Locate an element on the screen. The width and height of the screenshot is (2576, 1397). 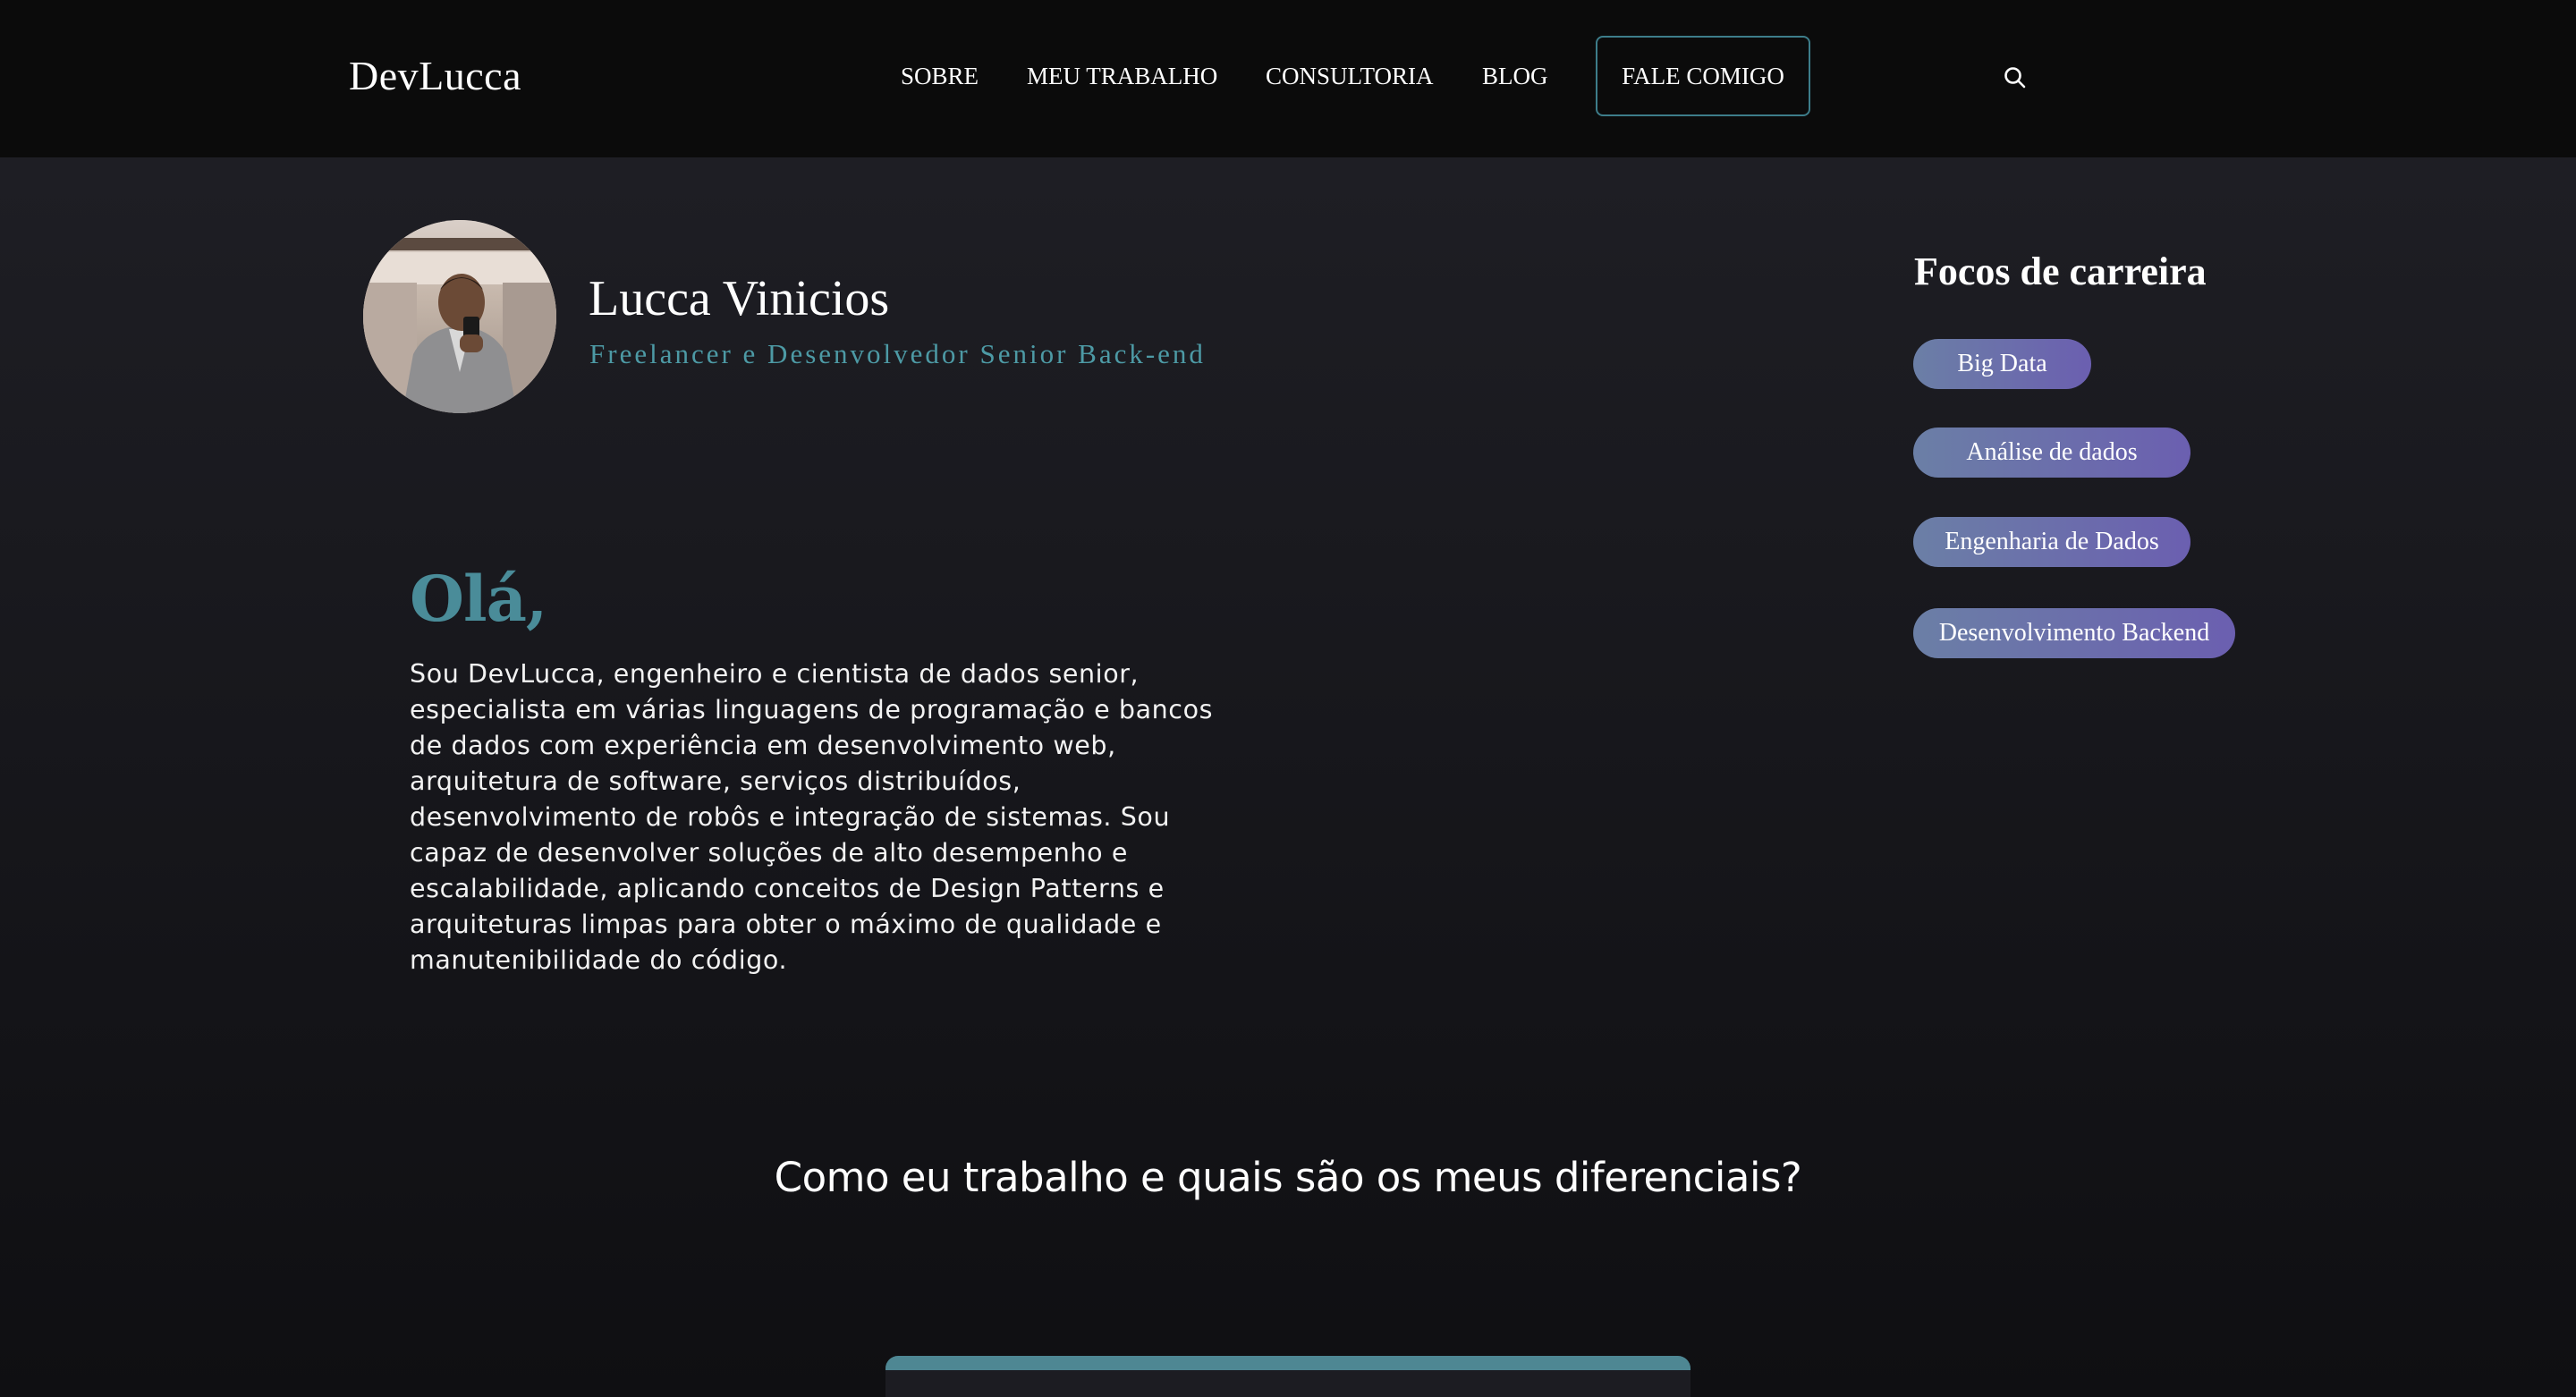
nav-item-meu-trabalho: MEU TRABALHO is located at coordinates (1122, 77).